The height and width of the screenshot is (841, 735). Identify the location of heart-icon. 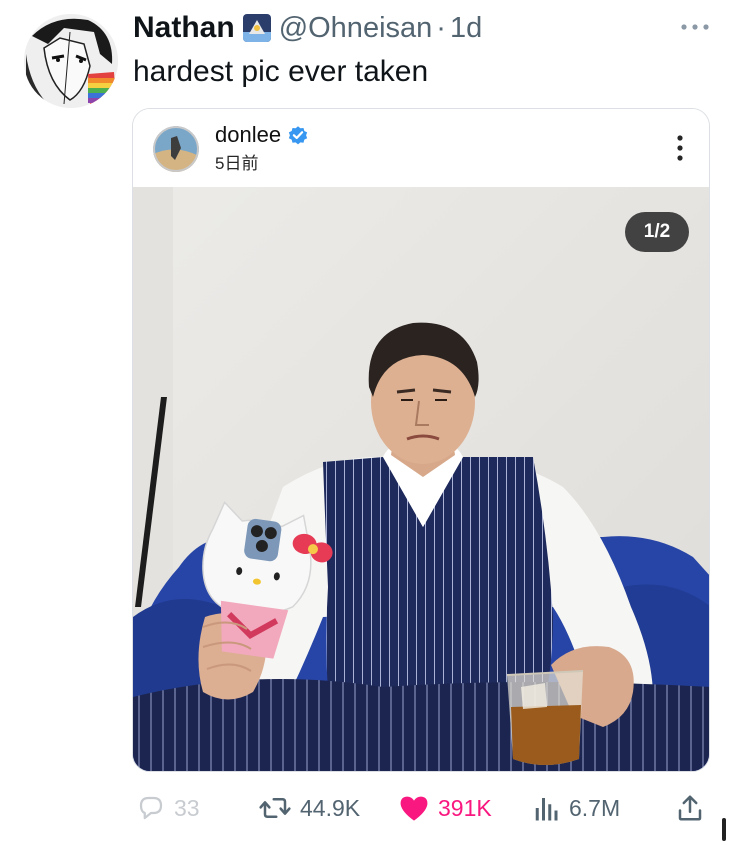
(414, 808).